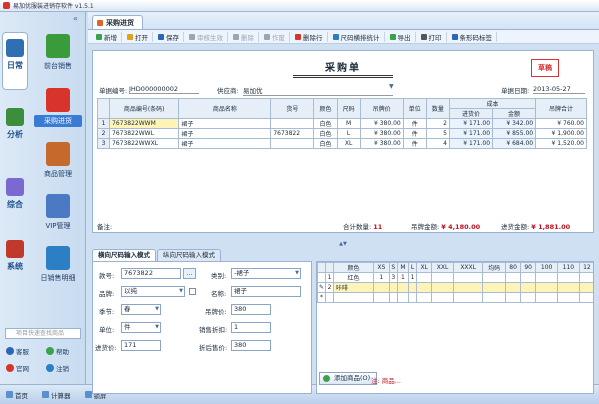 Image resolution: width=599 pixels, height=404 pixels. What do you see at coordinates (437, 143) in the screenshot?
I see `cell-qty: 4` at bounding box center [437, 143].